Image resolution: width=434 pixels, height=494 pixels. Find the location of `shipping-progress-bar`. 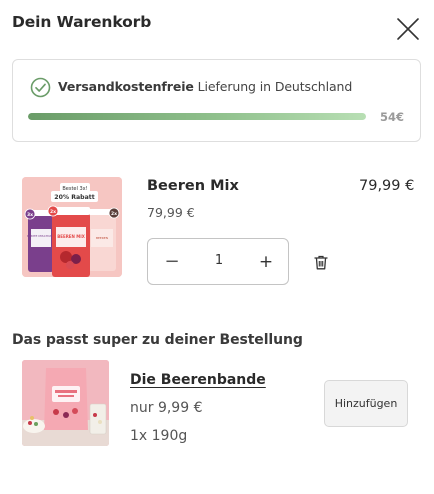

shipping-progress-bar is located at coordinates (197, 116).